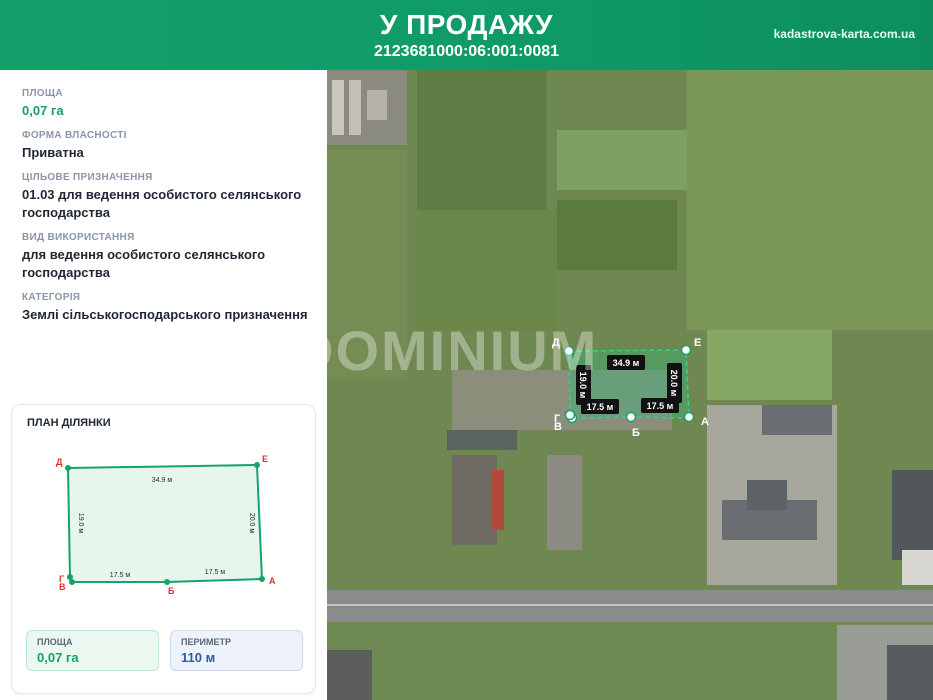 Image resolution: width=933 pixels, height=700 pixels. What do you see at coordinates (636, 433) in the screenshot?
I see `map-vertex-label-b: Б` at bounding box center [636, 433].